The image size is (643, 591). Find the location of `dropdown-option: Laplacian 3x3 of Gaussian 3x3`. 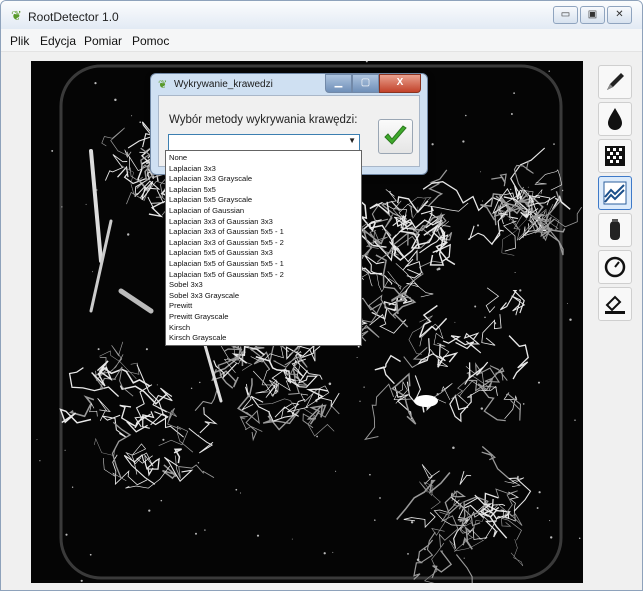

dropdown-option: Laplacian 3x3 of Gaussian 3x3 is located at coordinates (221, 221).